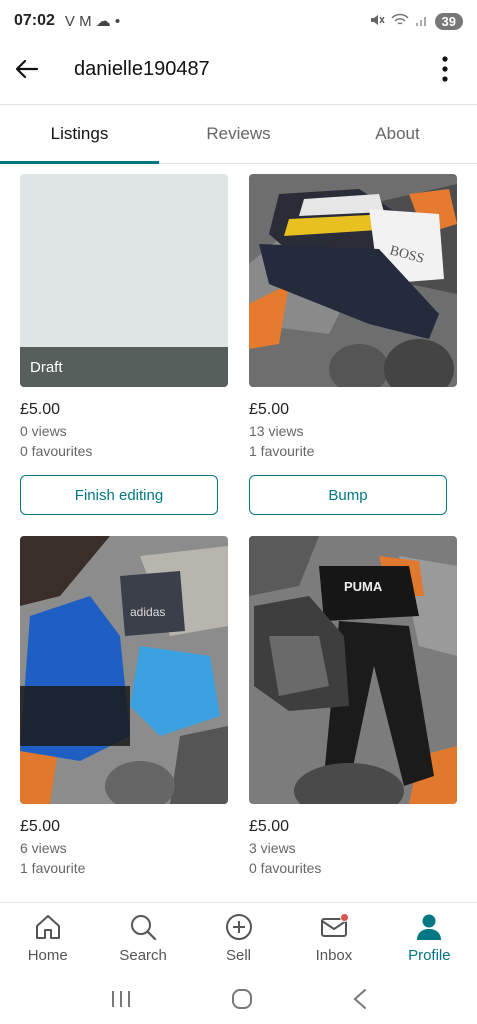  I want to click on listing-image: BOSS, so click(353, 280).